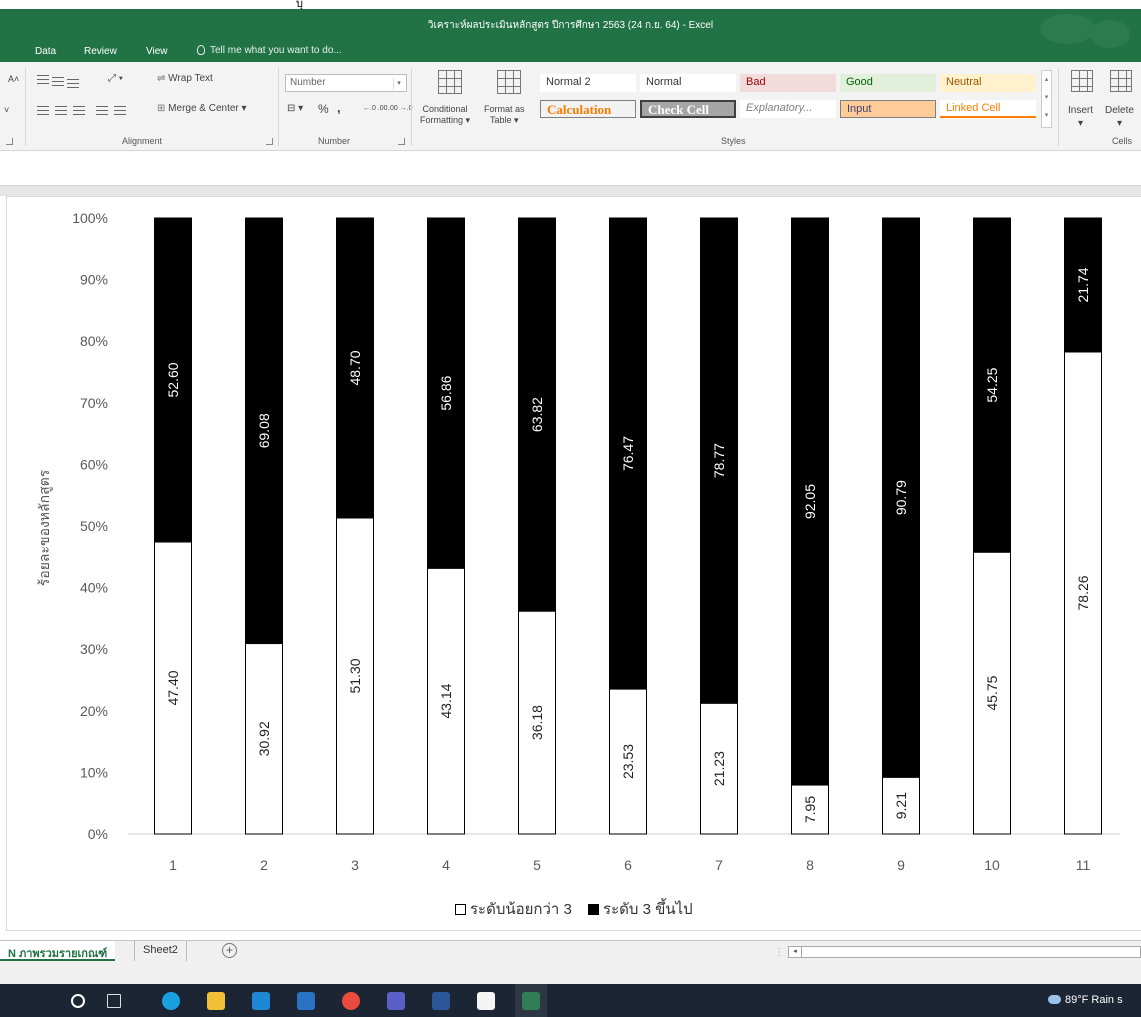 The width and height of the screenshot is (1141, 1017). I want to click on data-label-high: 92.05, so click(810, 501).